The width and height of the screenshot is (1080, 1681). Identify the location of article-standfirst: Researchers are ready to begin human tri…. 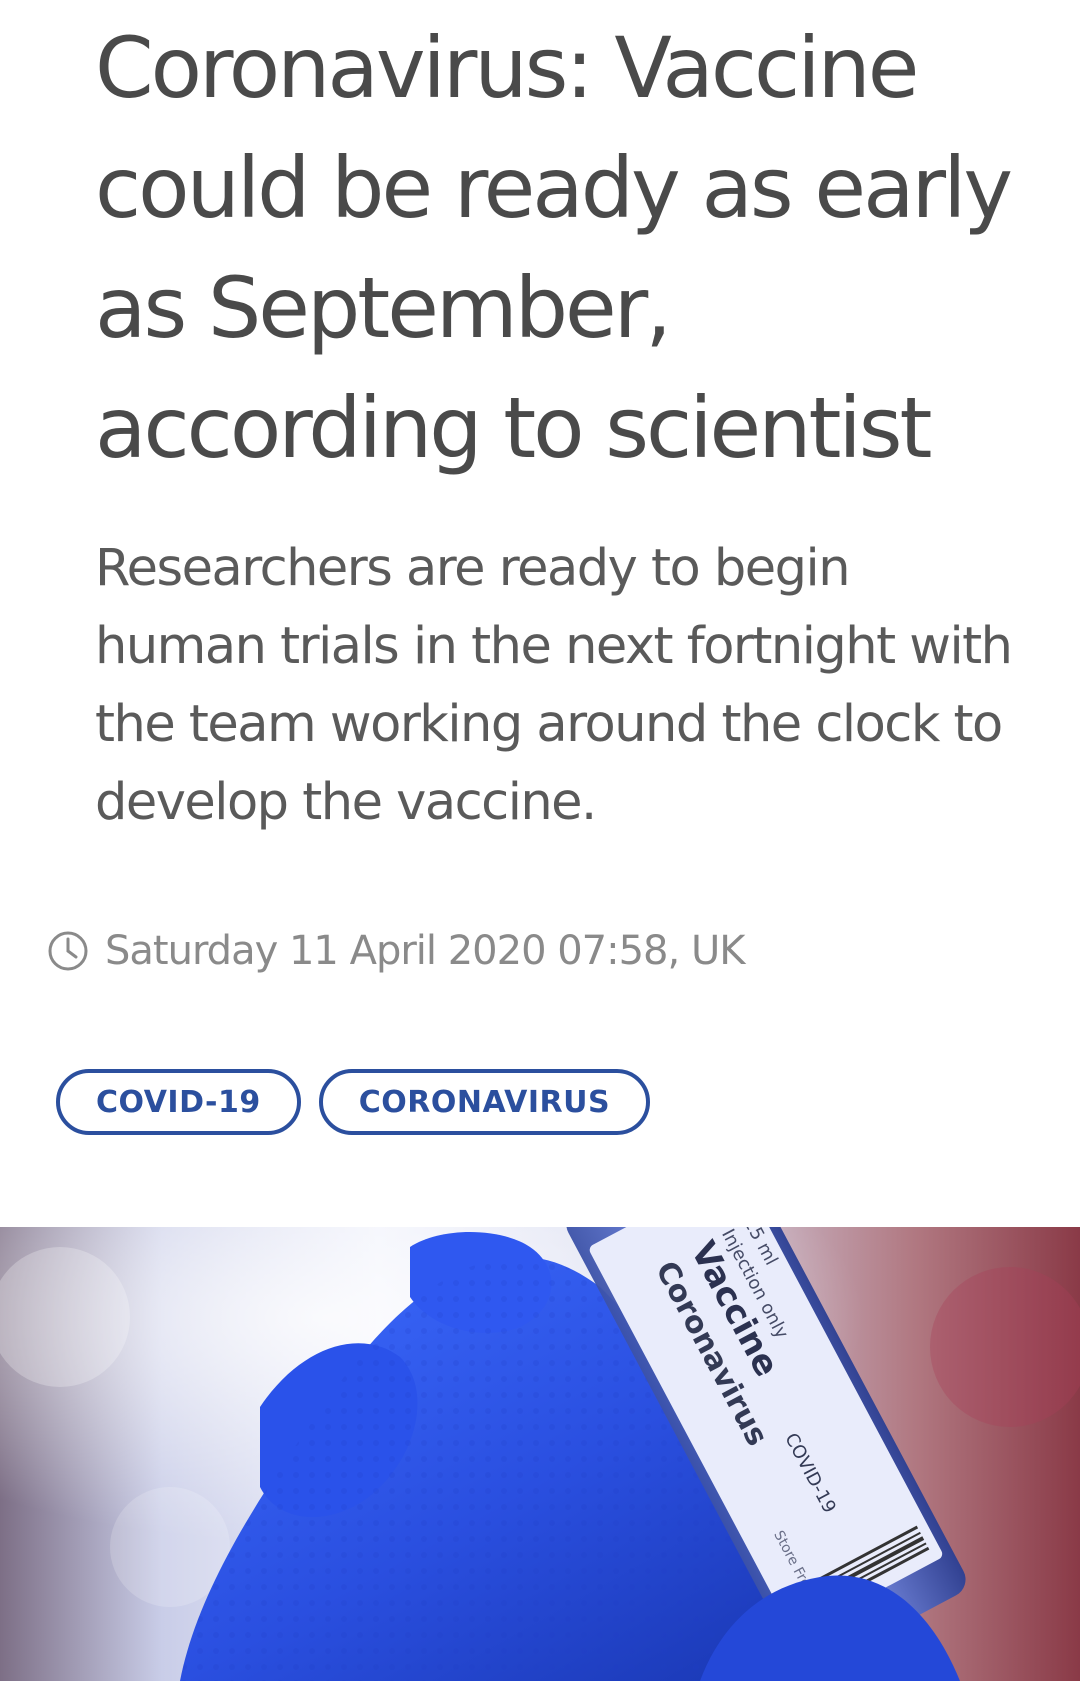
(554, 685).